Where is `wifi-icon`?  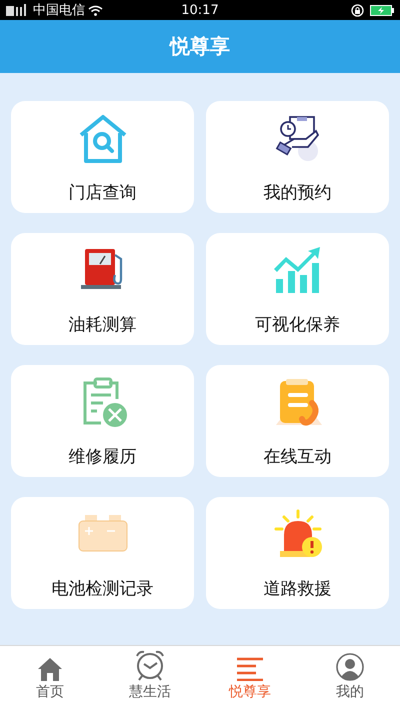 wifi-icon is located at coordinates (95, 10).